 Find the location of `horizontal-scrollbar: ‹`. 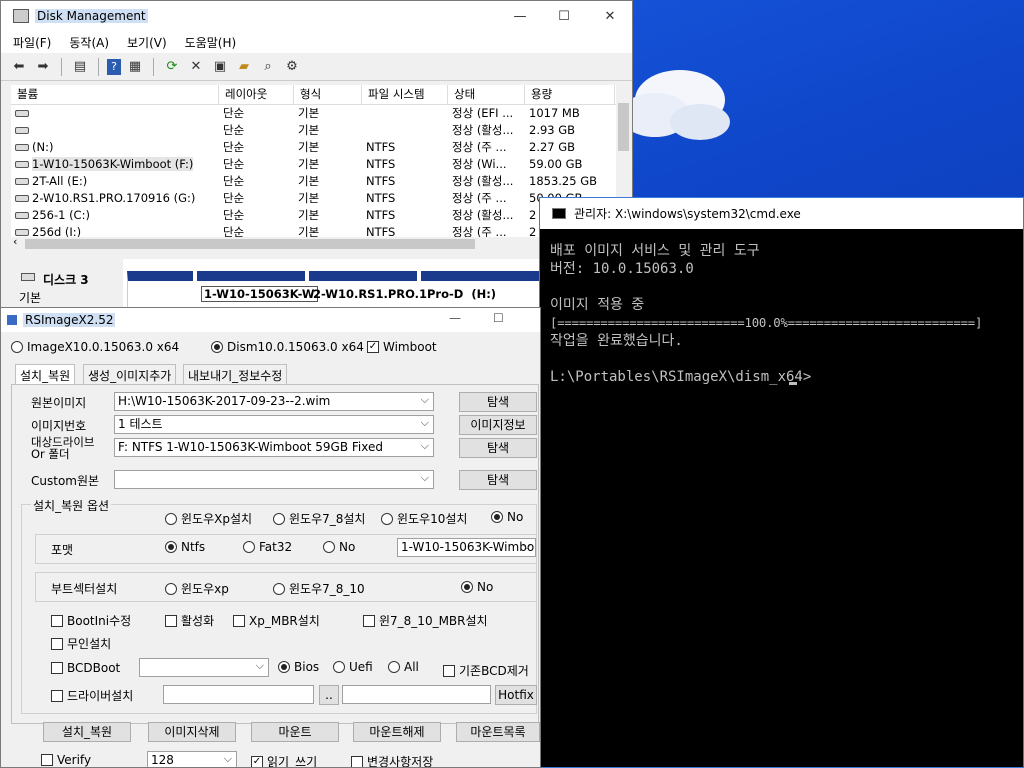

horizontal-scrollbar: ‹ is located at coordinates (316, 243).